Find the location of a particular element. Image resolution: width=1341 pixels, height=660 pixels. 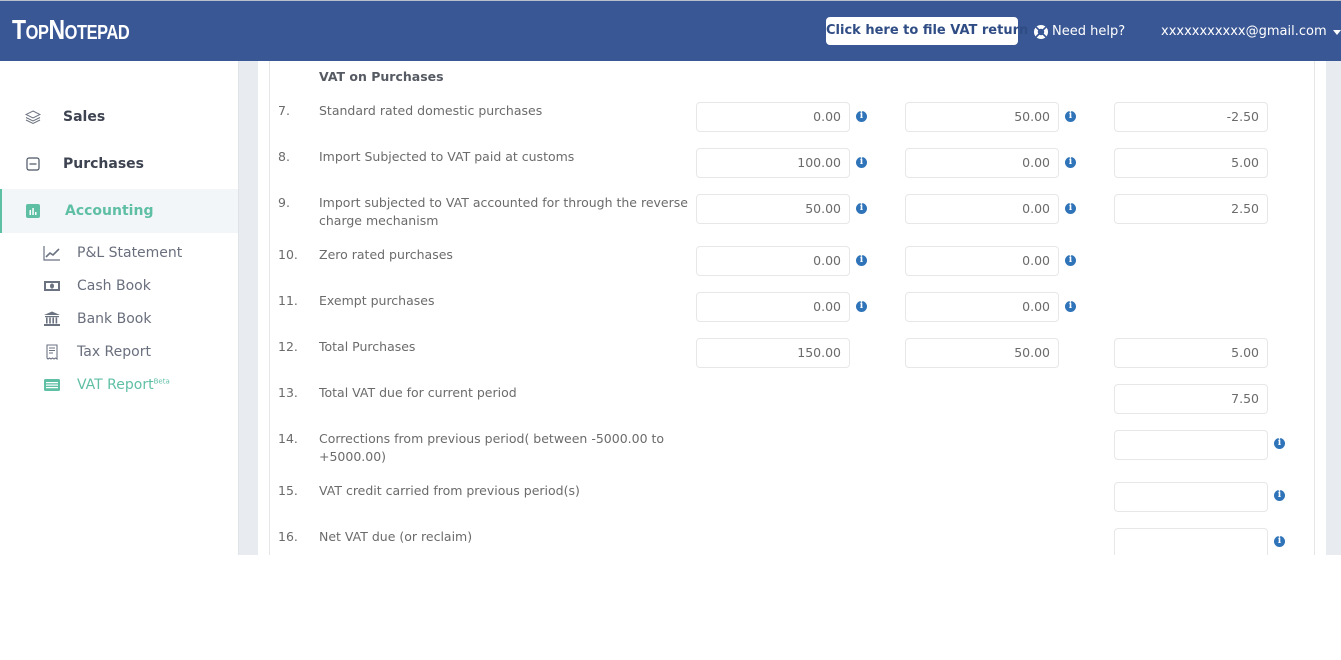

row12-col2-input: 50.00 is located at coordinates (982, 353).